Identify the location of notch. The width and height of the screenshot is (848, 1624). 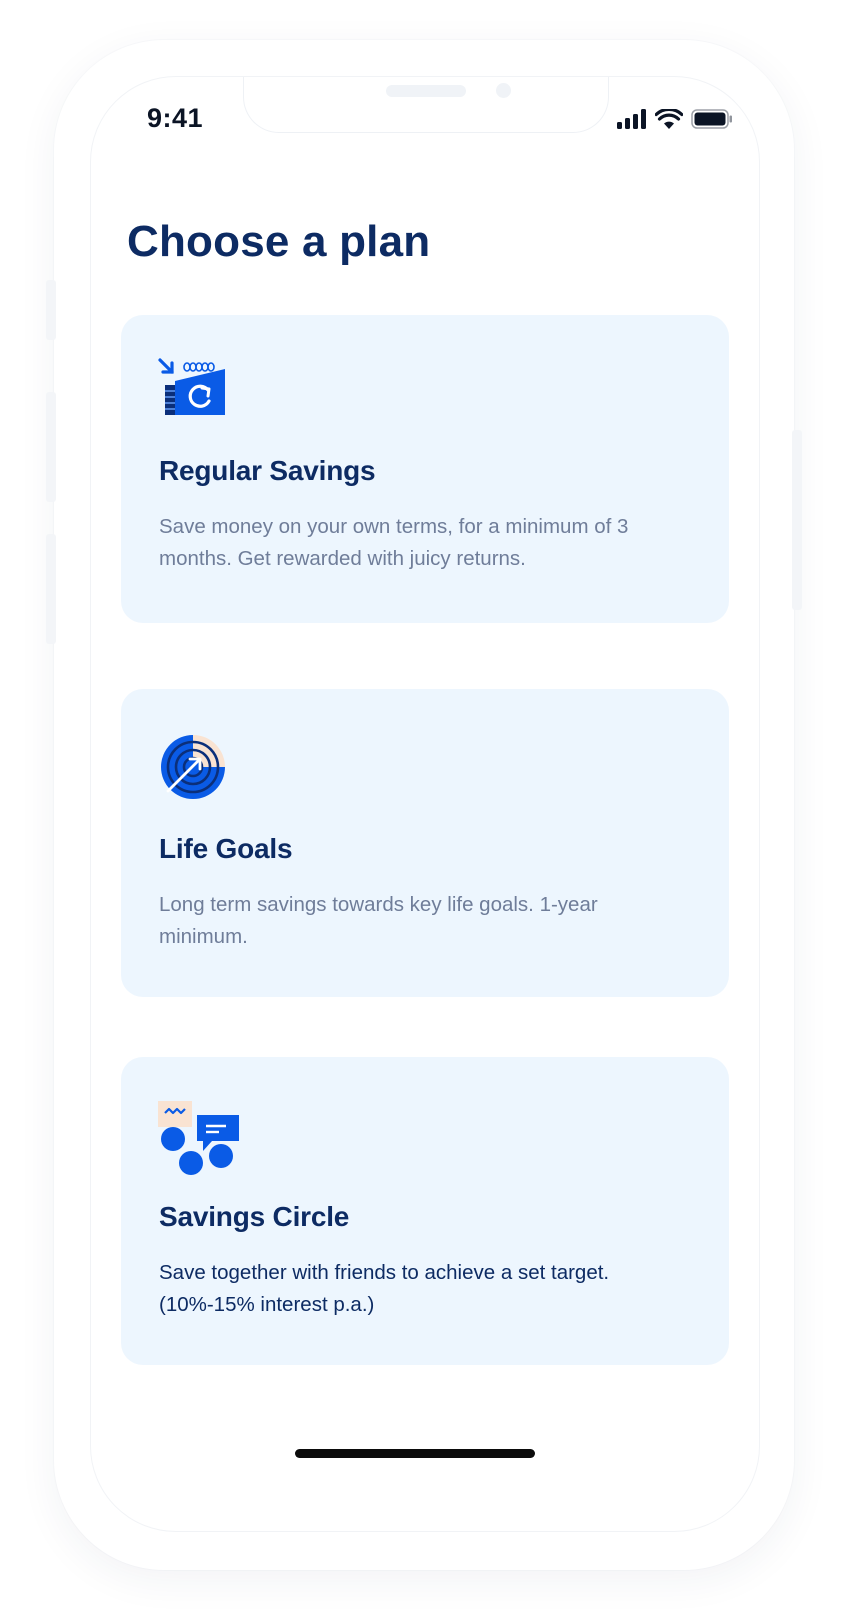
(426, 105).